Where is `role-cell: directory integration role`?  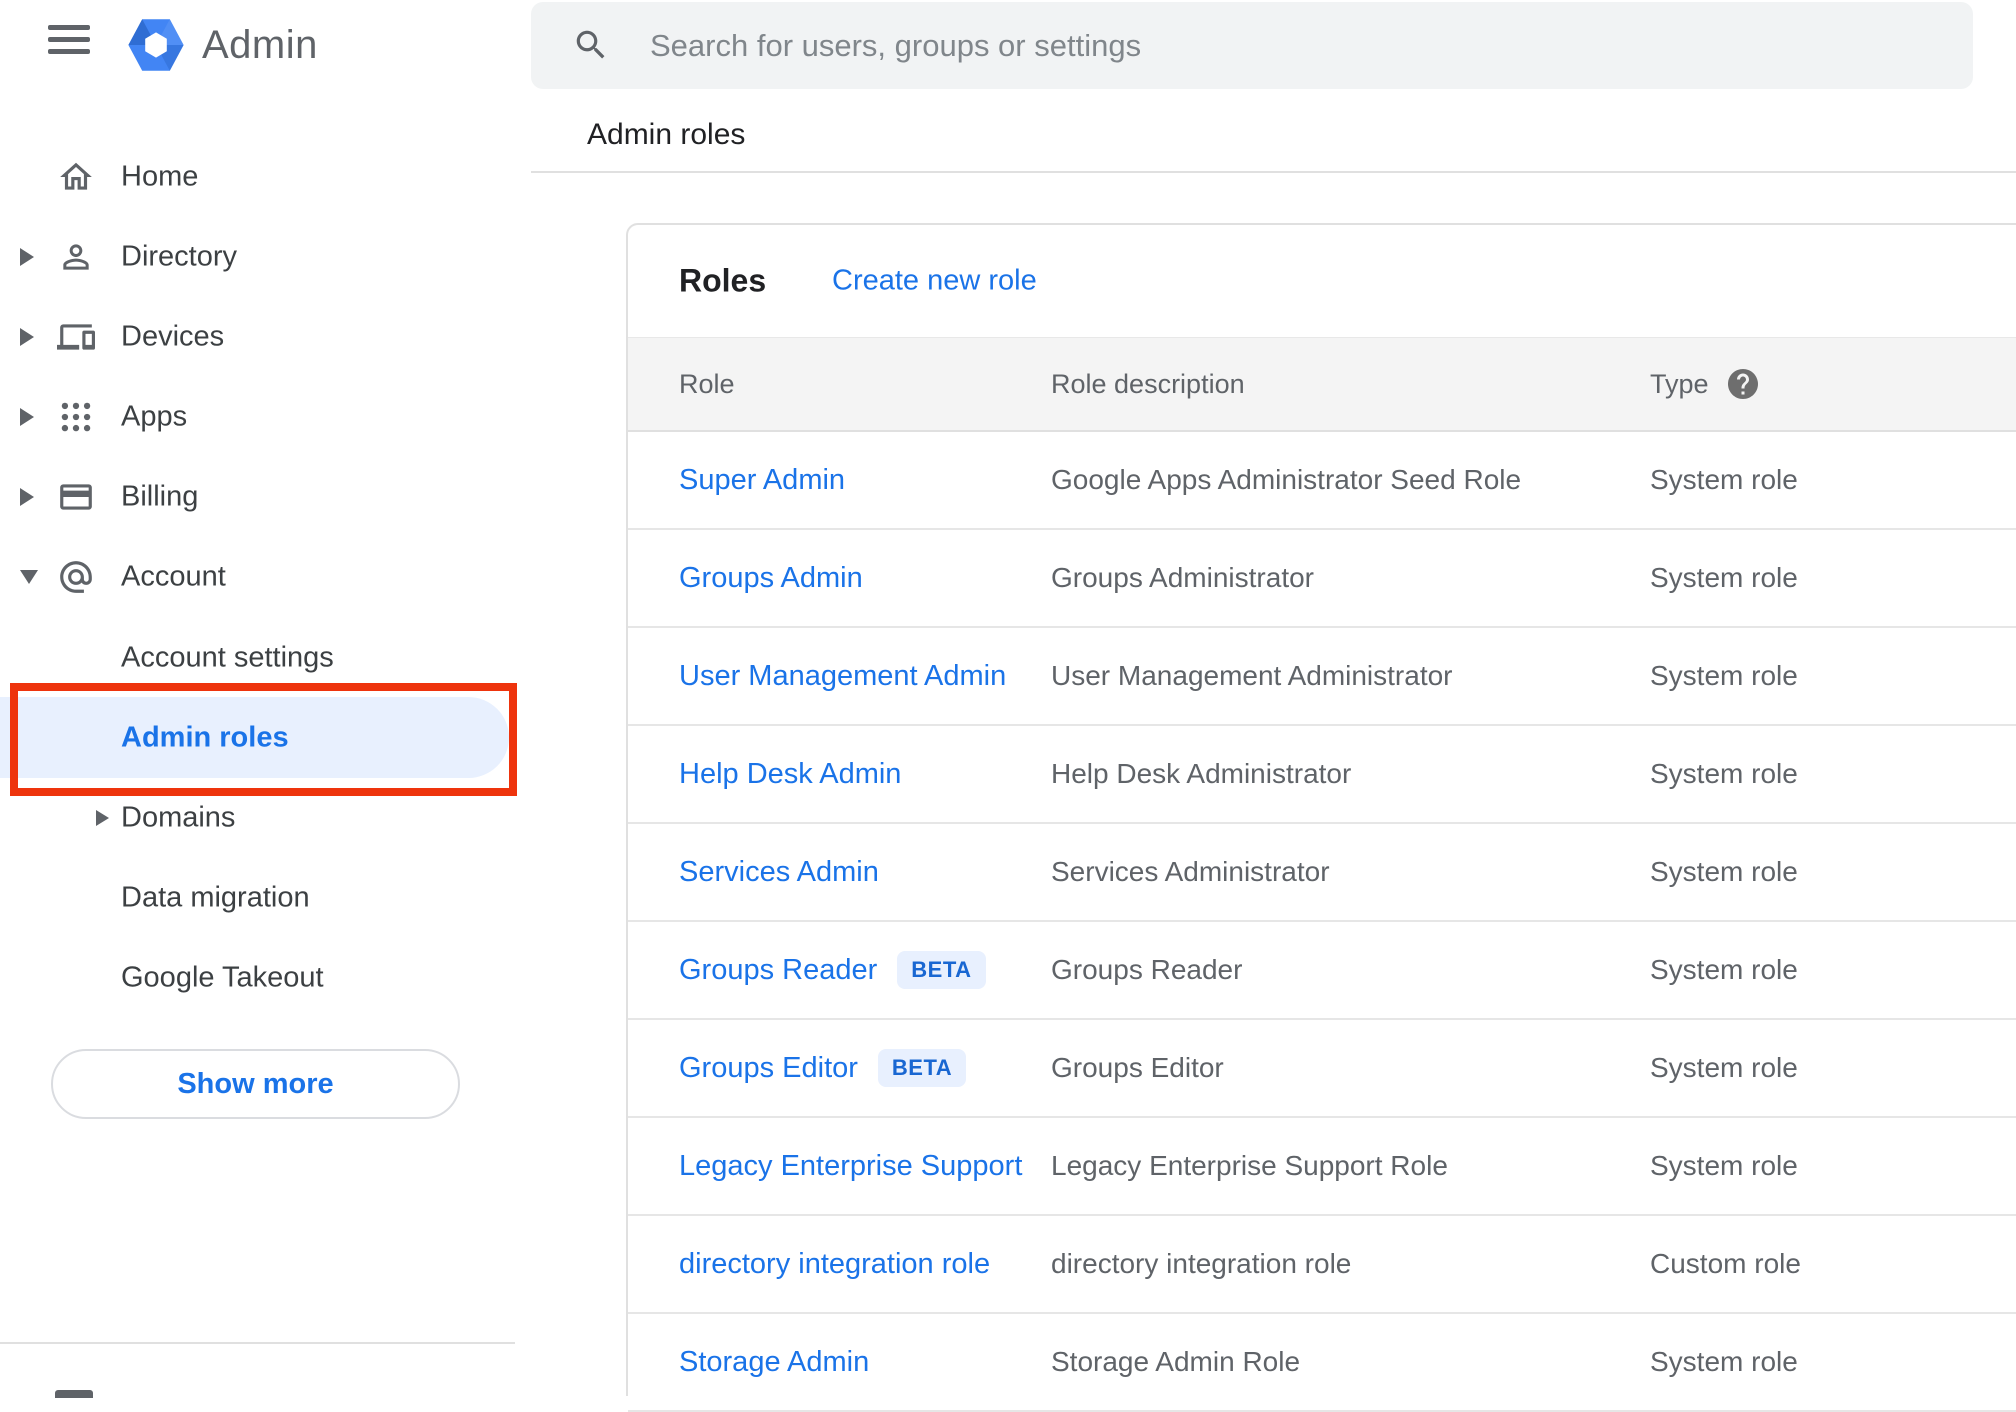
role-cell: directory integration role is located at coordinates (834, 1264).